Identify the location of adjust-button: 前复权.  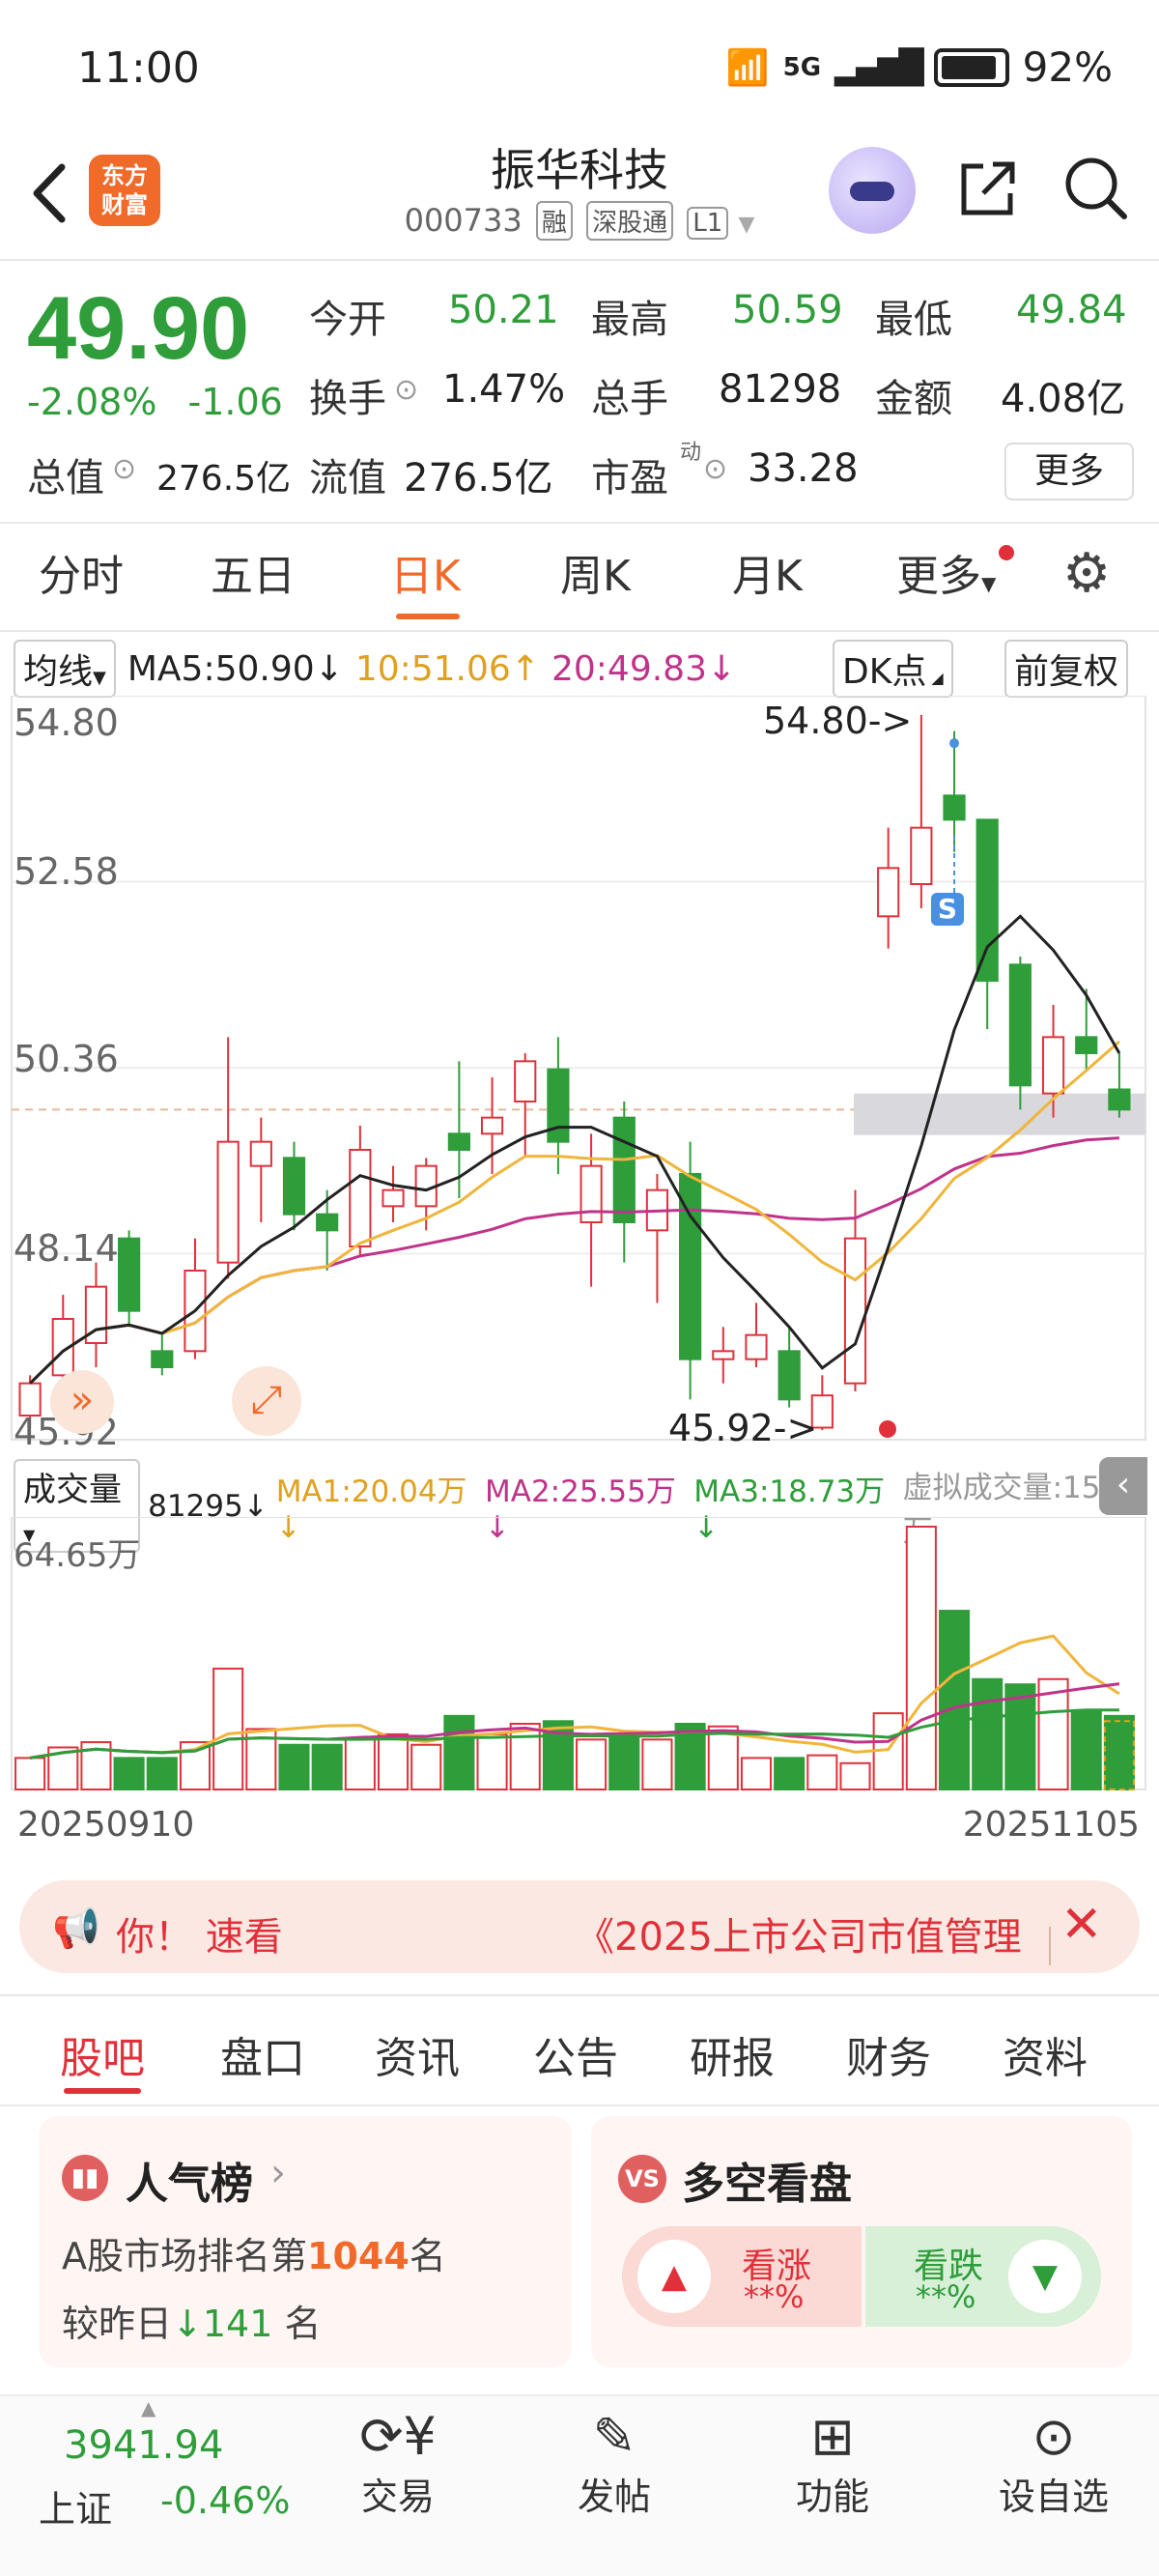
(1066, 669).